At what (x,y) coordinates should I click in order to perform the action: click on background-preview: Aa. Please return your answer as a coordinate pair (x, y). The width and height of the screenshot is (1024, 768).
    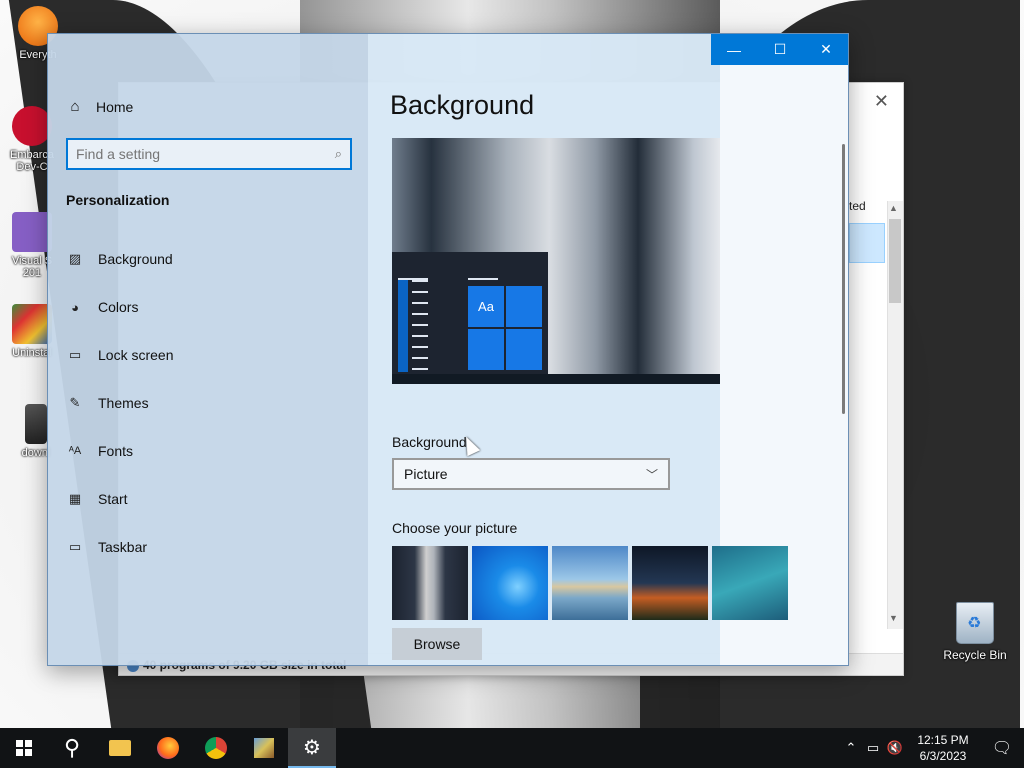
    Looking at the image, I should click on (556, 261).